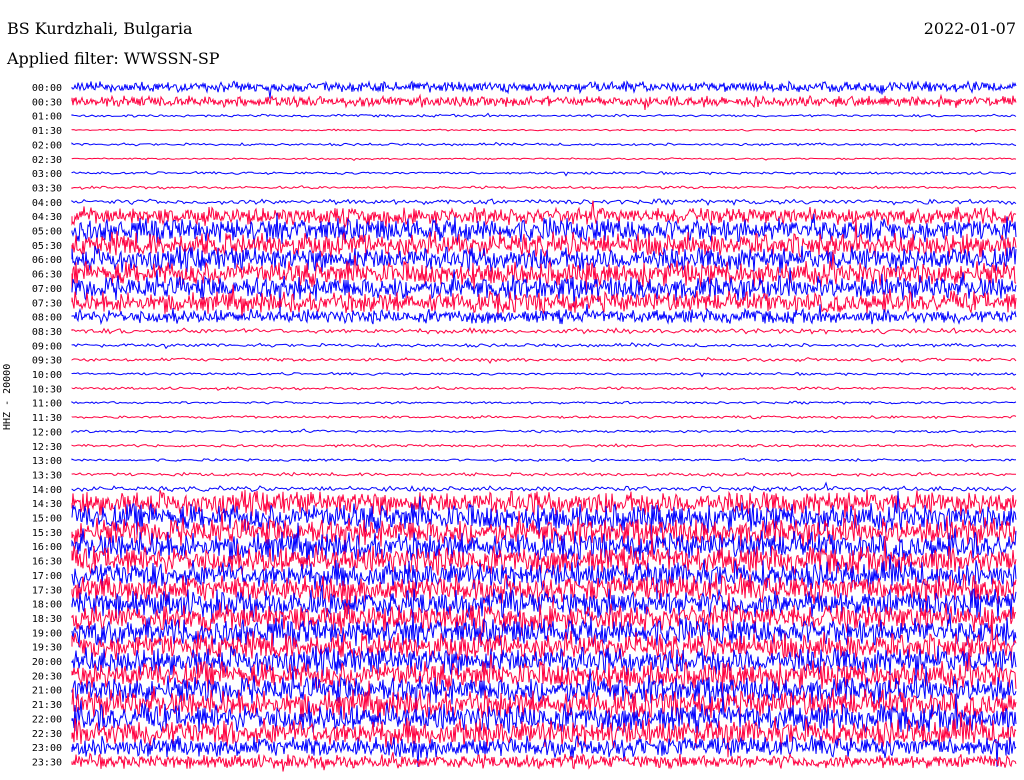 Image resolution: width=1024 pixels, height=780 pixels. Describe the element at coordinates (47, 188) in the screenshot. I see `time-label: 03:30` at that location.